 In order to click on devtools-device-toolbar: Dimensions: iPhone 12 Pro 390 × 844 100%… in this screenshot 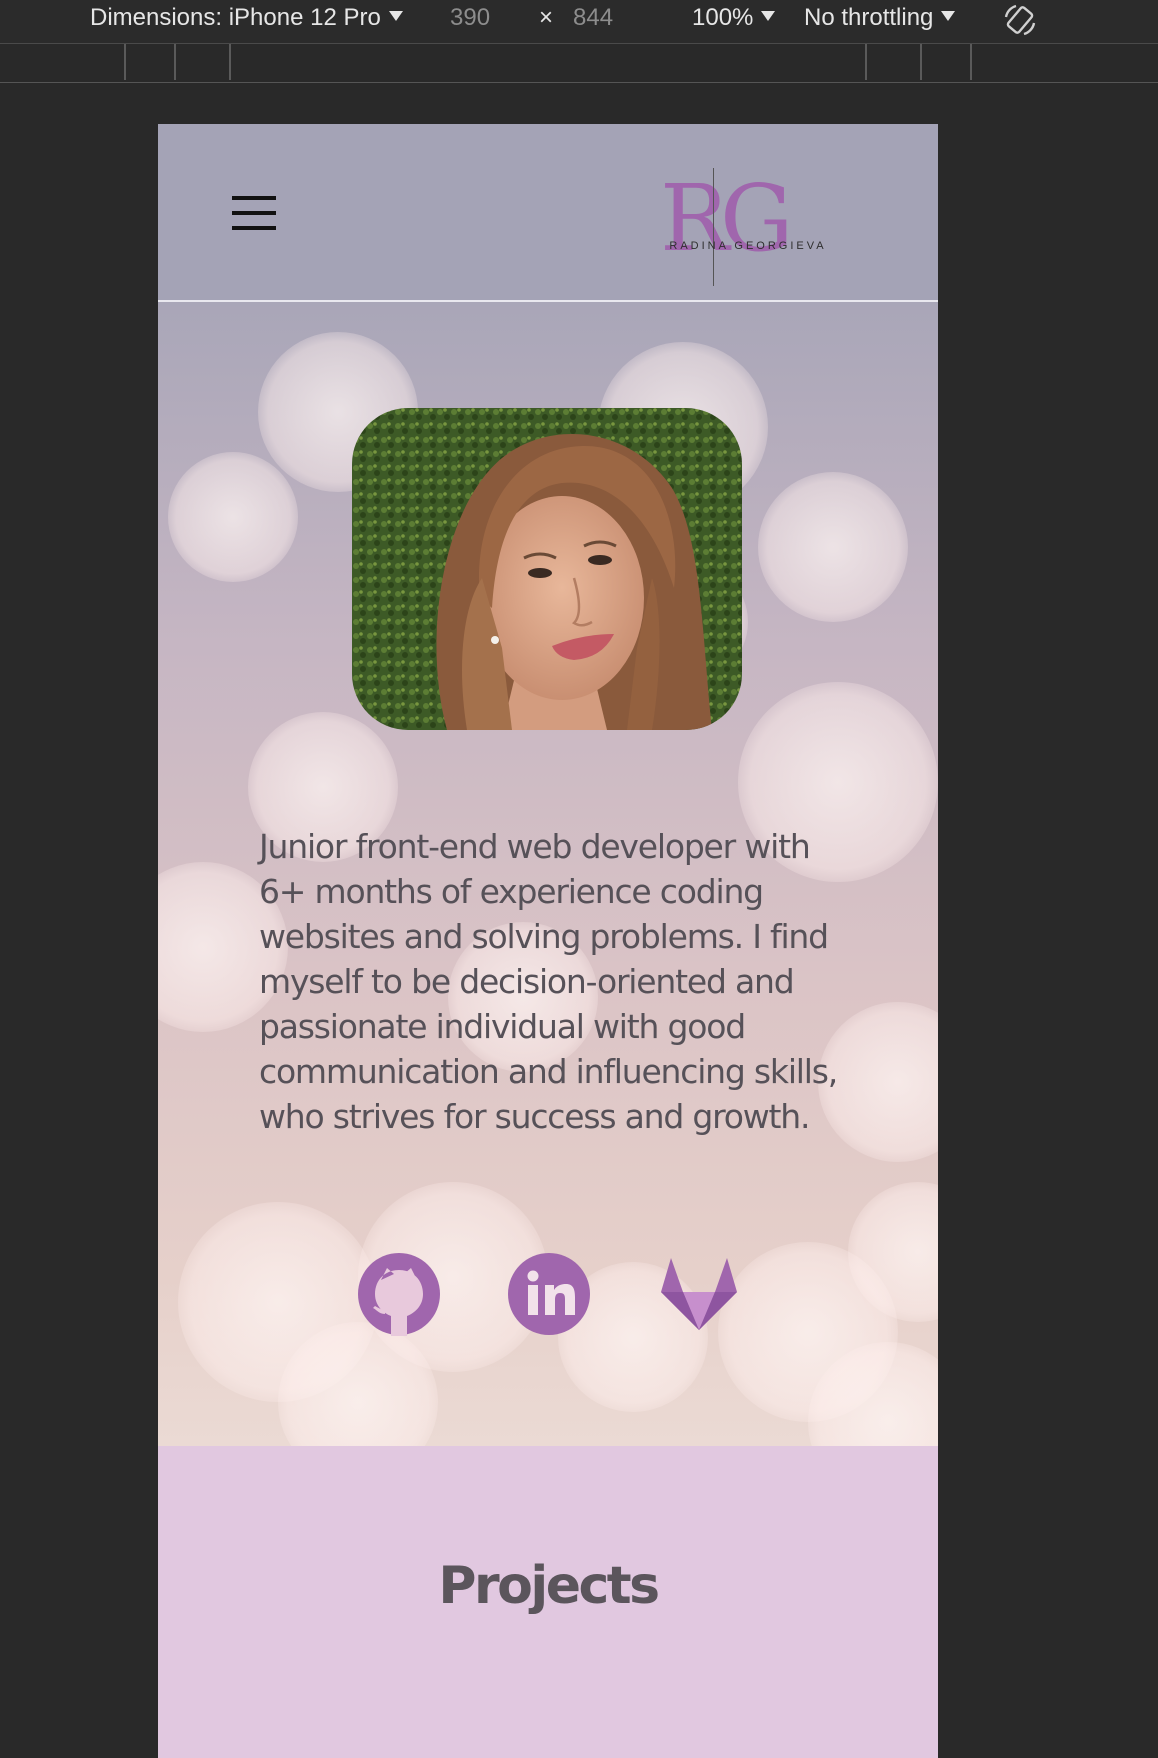, I will do `click(579, 22)`.